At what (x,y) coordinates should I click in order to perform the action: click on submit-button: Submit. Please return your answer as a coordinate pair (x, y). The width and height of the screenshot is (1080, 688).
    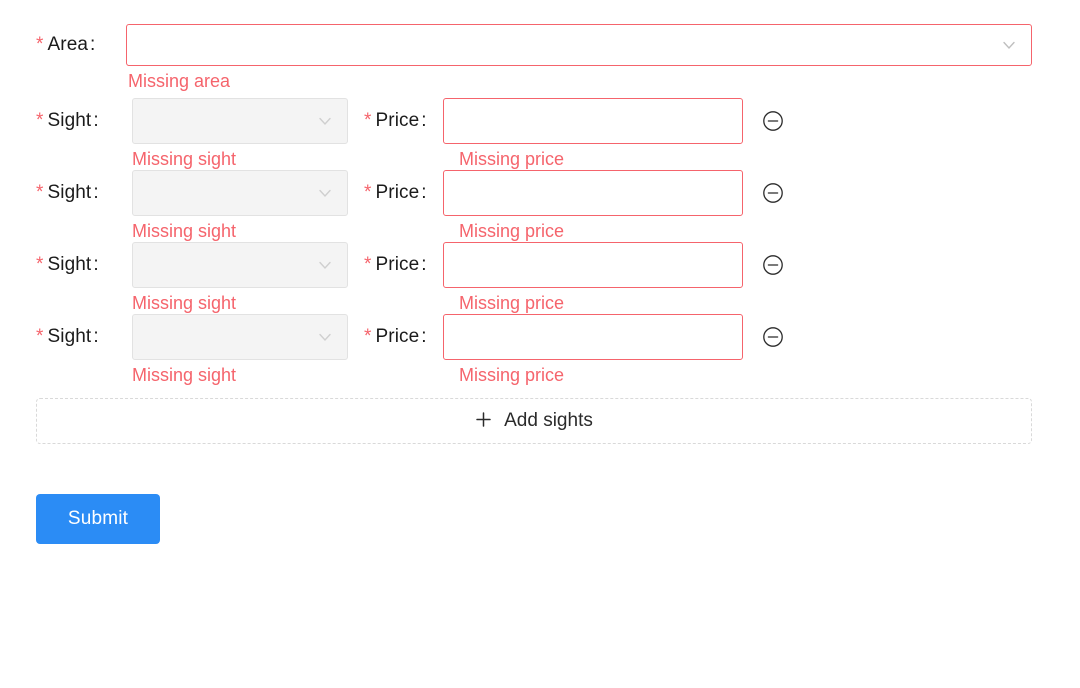
    Looking at the image, I should click on (98, 519).